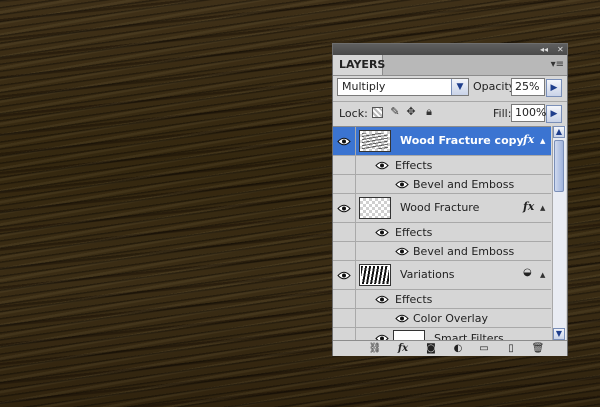  Describe the element at coordinates (559, 166) in the screenshot. I see `scroll-thumb` at that location.